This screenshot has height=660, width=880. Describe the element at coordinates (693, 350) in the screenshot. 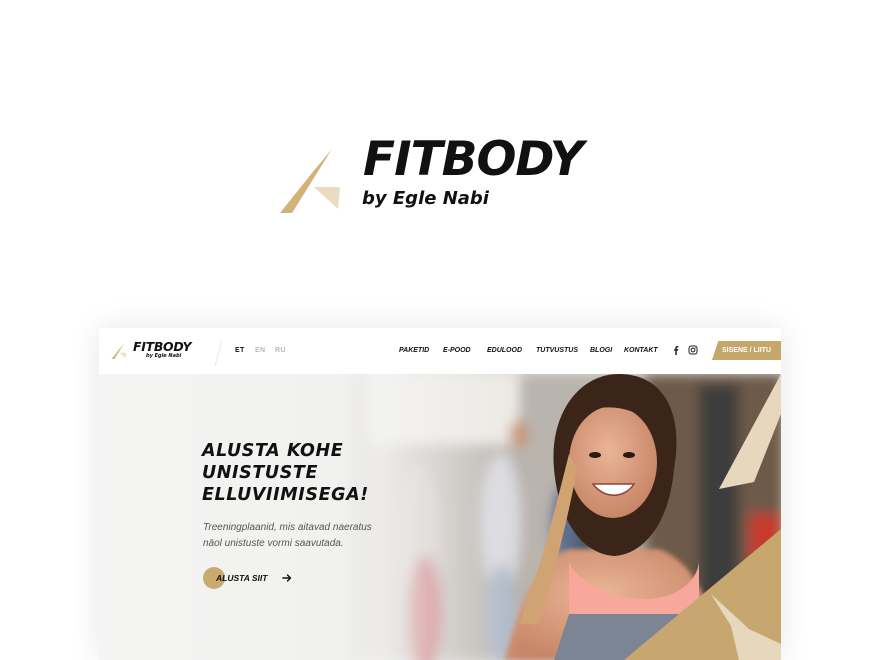

I see `instagram-icon` at that location.